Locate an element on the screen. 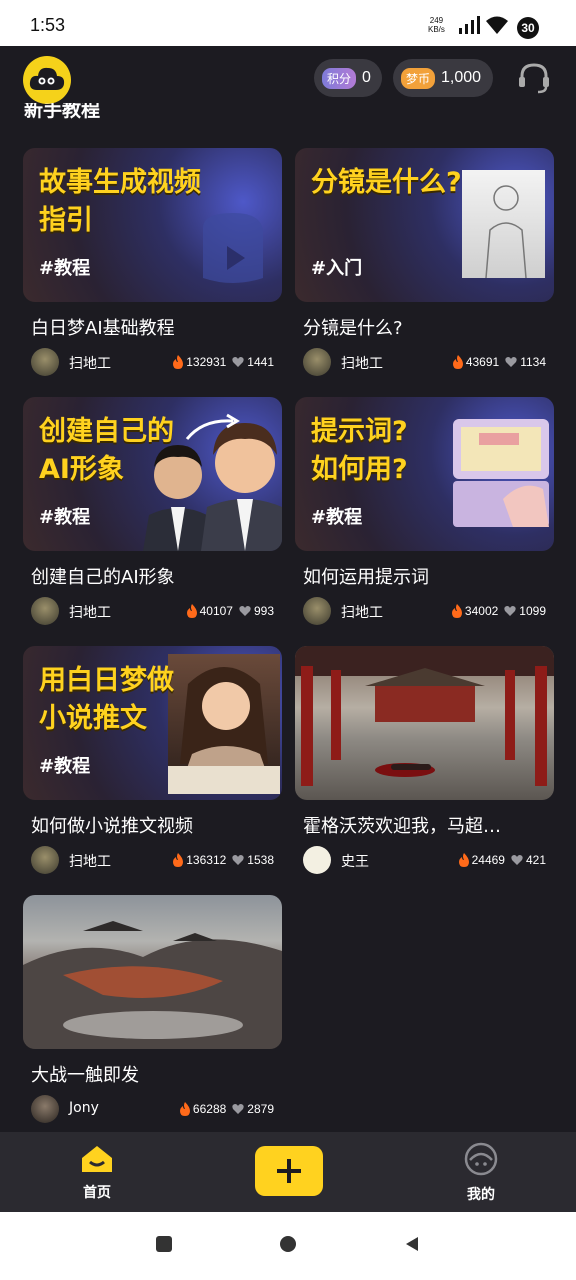 This screenshot has width=576, height=1280. status-bar: 1:53 249 KB/s 30 is located at coordinates (288, 23).